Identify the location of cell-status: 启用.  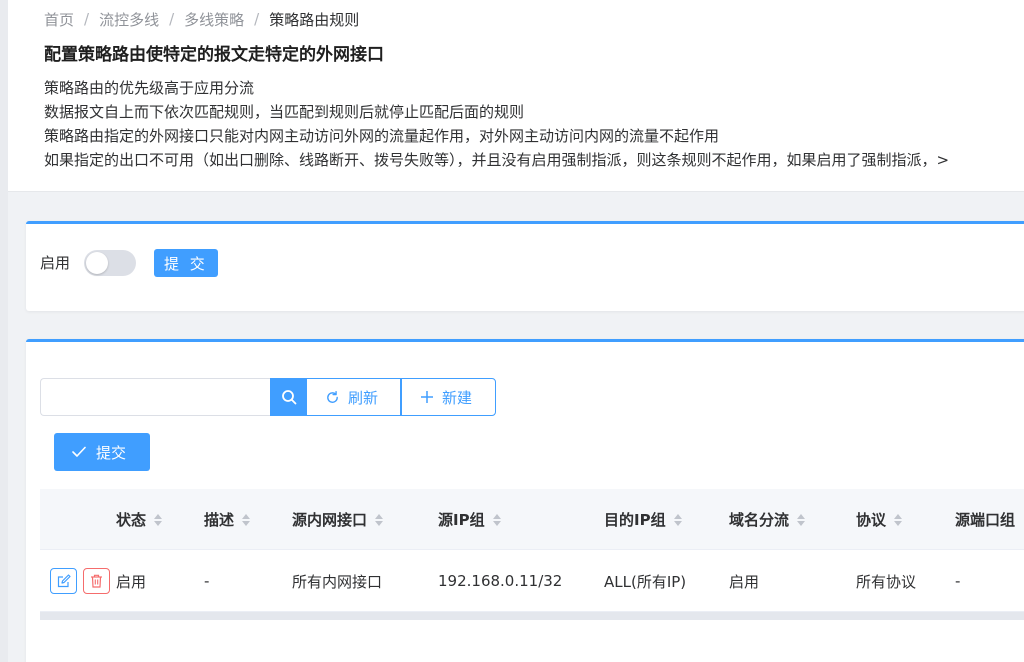
(131, 581).